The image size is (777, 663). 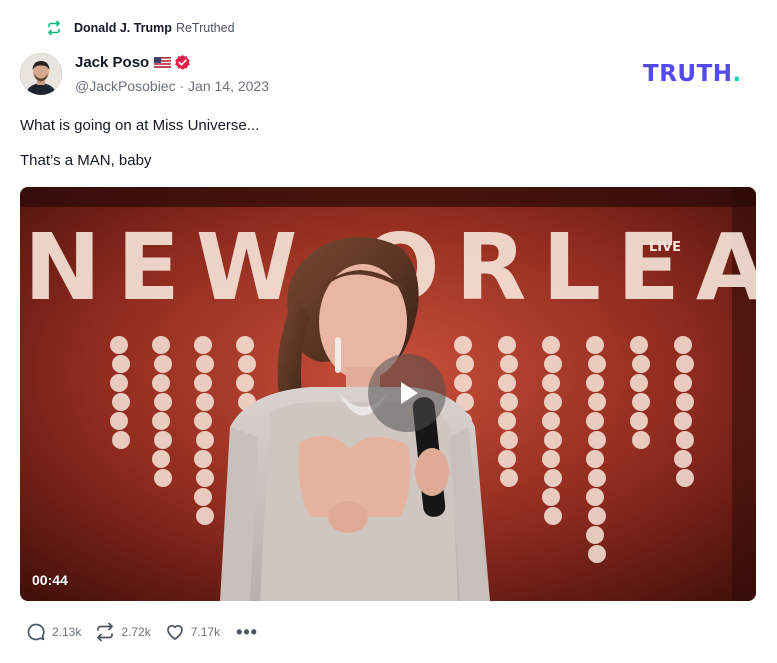 I want to click on video-duration: 00:44, so click(x=50, y=580).